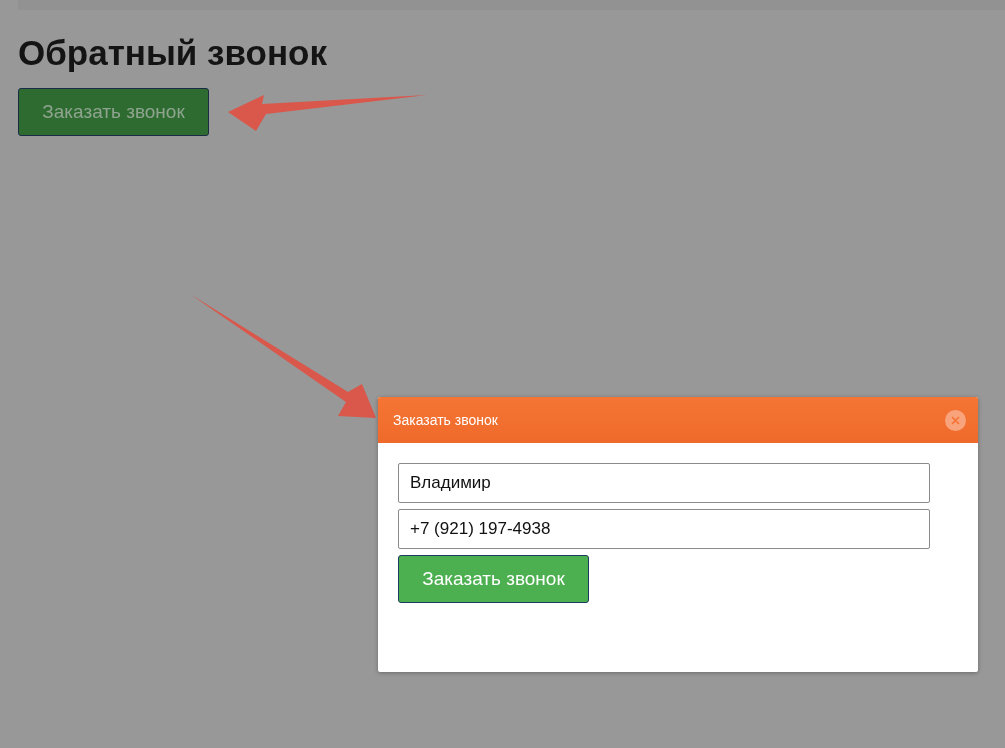 Image resolution: width=1005 pixels, height=748 pixels. Describe the element at coordinates (955, 420) in the screenshot. I see `close-icon` at that location.